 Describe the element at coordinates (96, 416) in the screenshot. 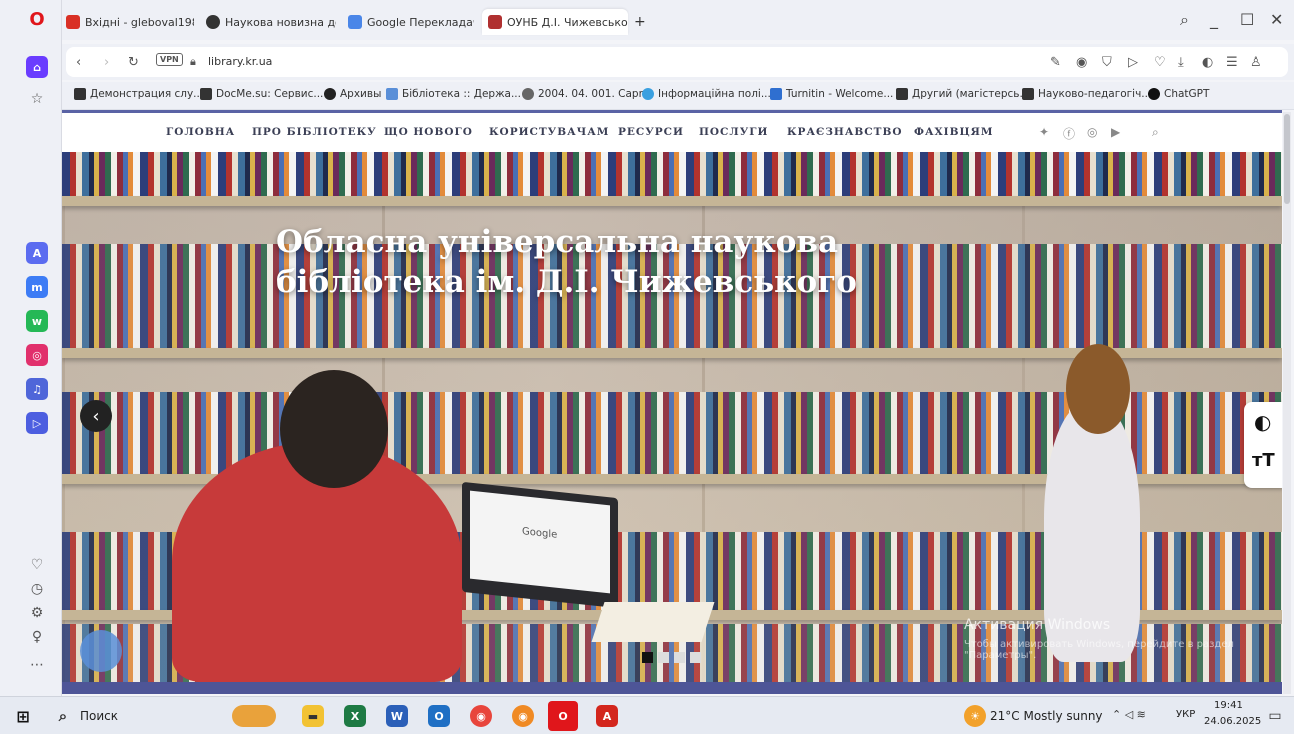

I see `slider-prev-button: ‹` at that location.